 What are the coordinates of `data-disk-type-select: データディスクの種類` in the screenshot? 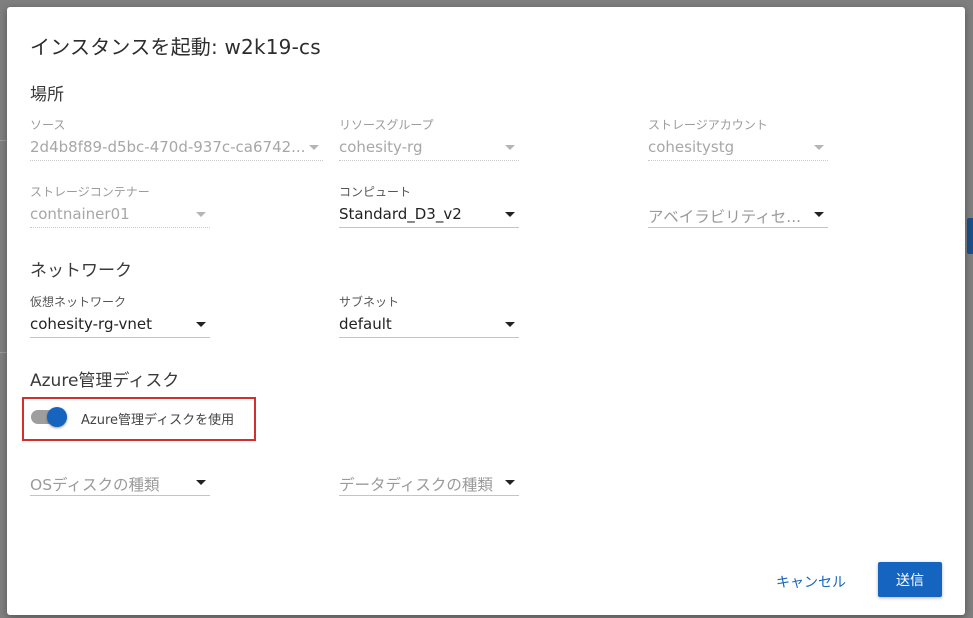 It's located at (429, 482).